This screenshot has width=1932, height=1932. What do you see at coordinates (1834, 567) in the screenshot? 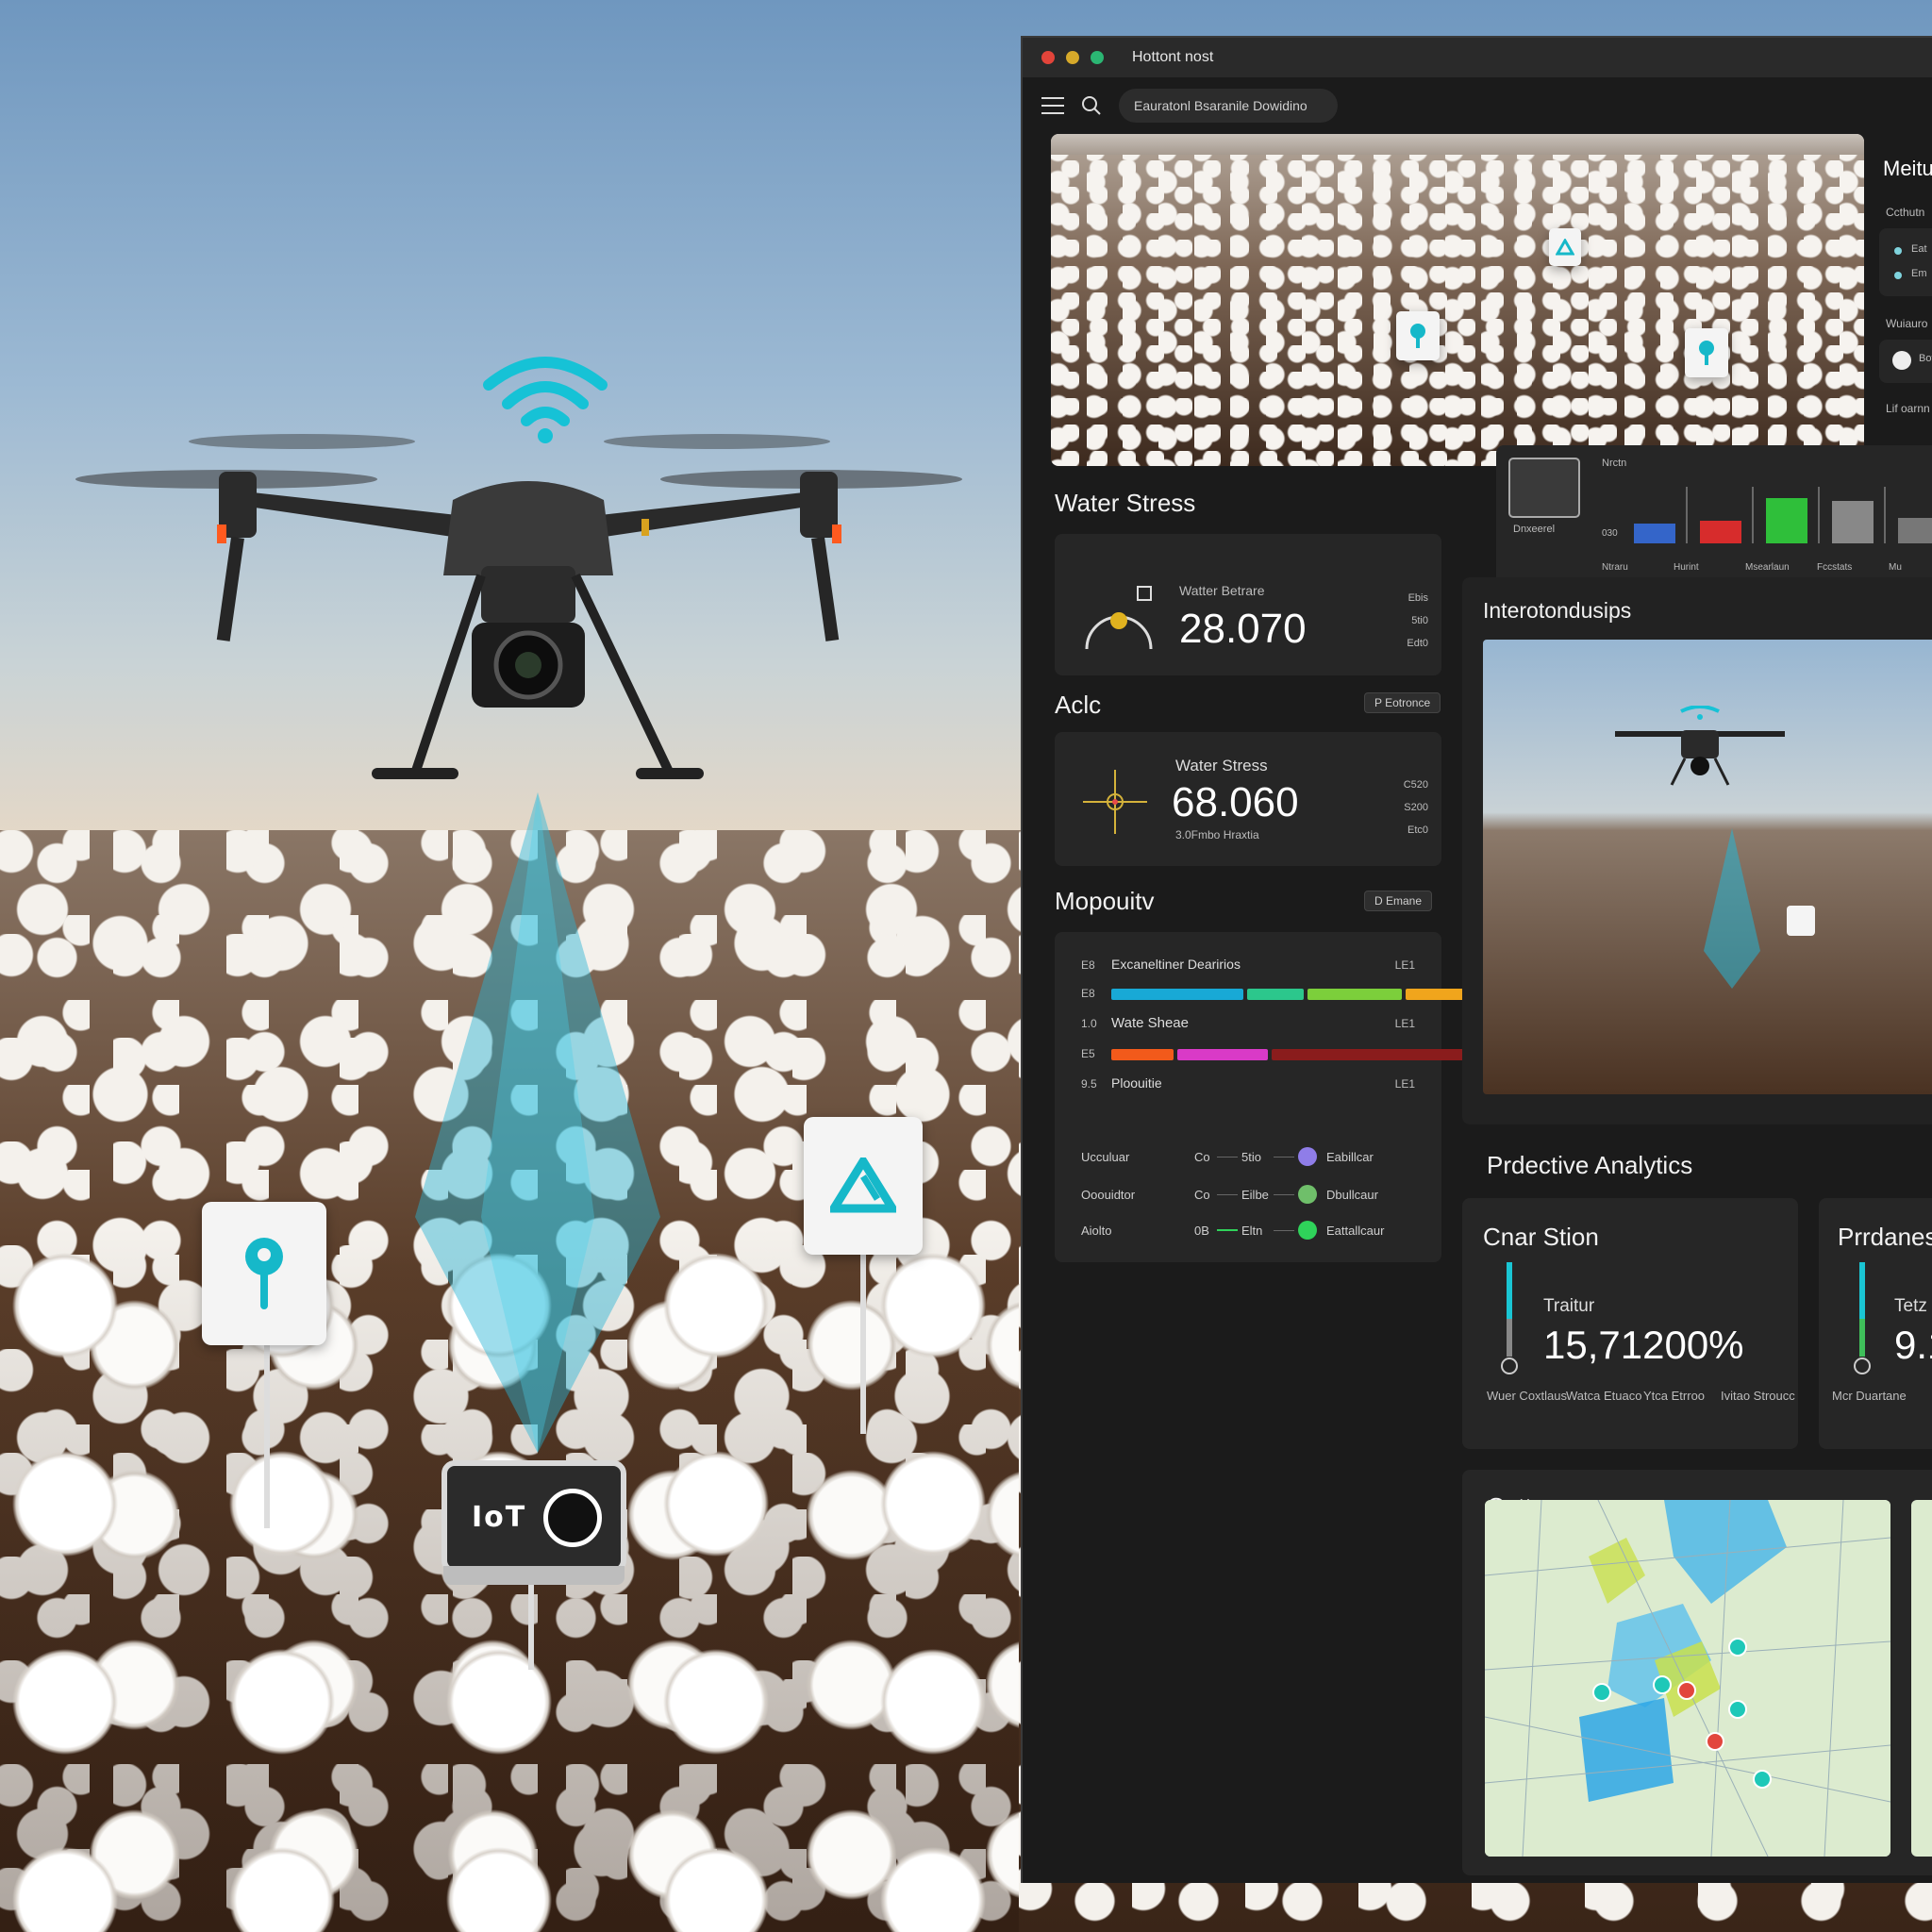
I see `mini-chart-x-label: Fccstats` at bounding box center [1834, 567].